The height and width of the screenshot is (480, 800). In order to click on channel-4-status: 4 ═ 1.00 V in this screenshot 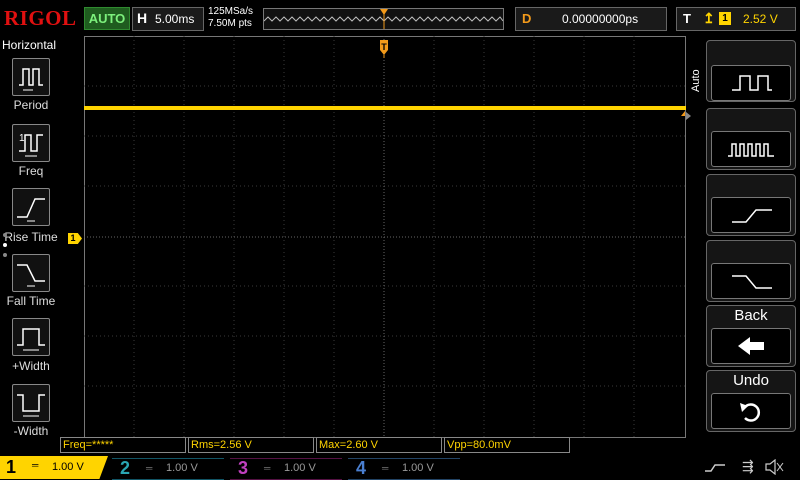, I will do `click(404, 469)`.